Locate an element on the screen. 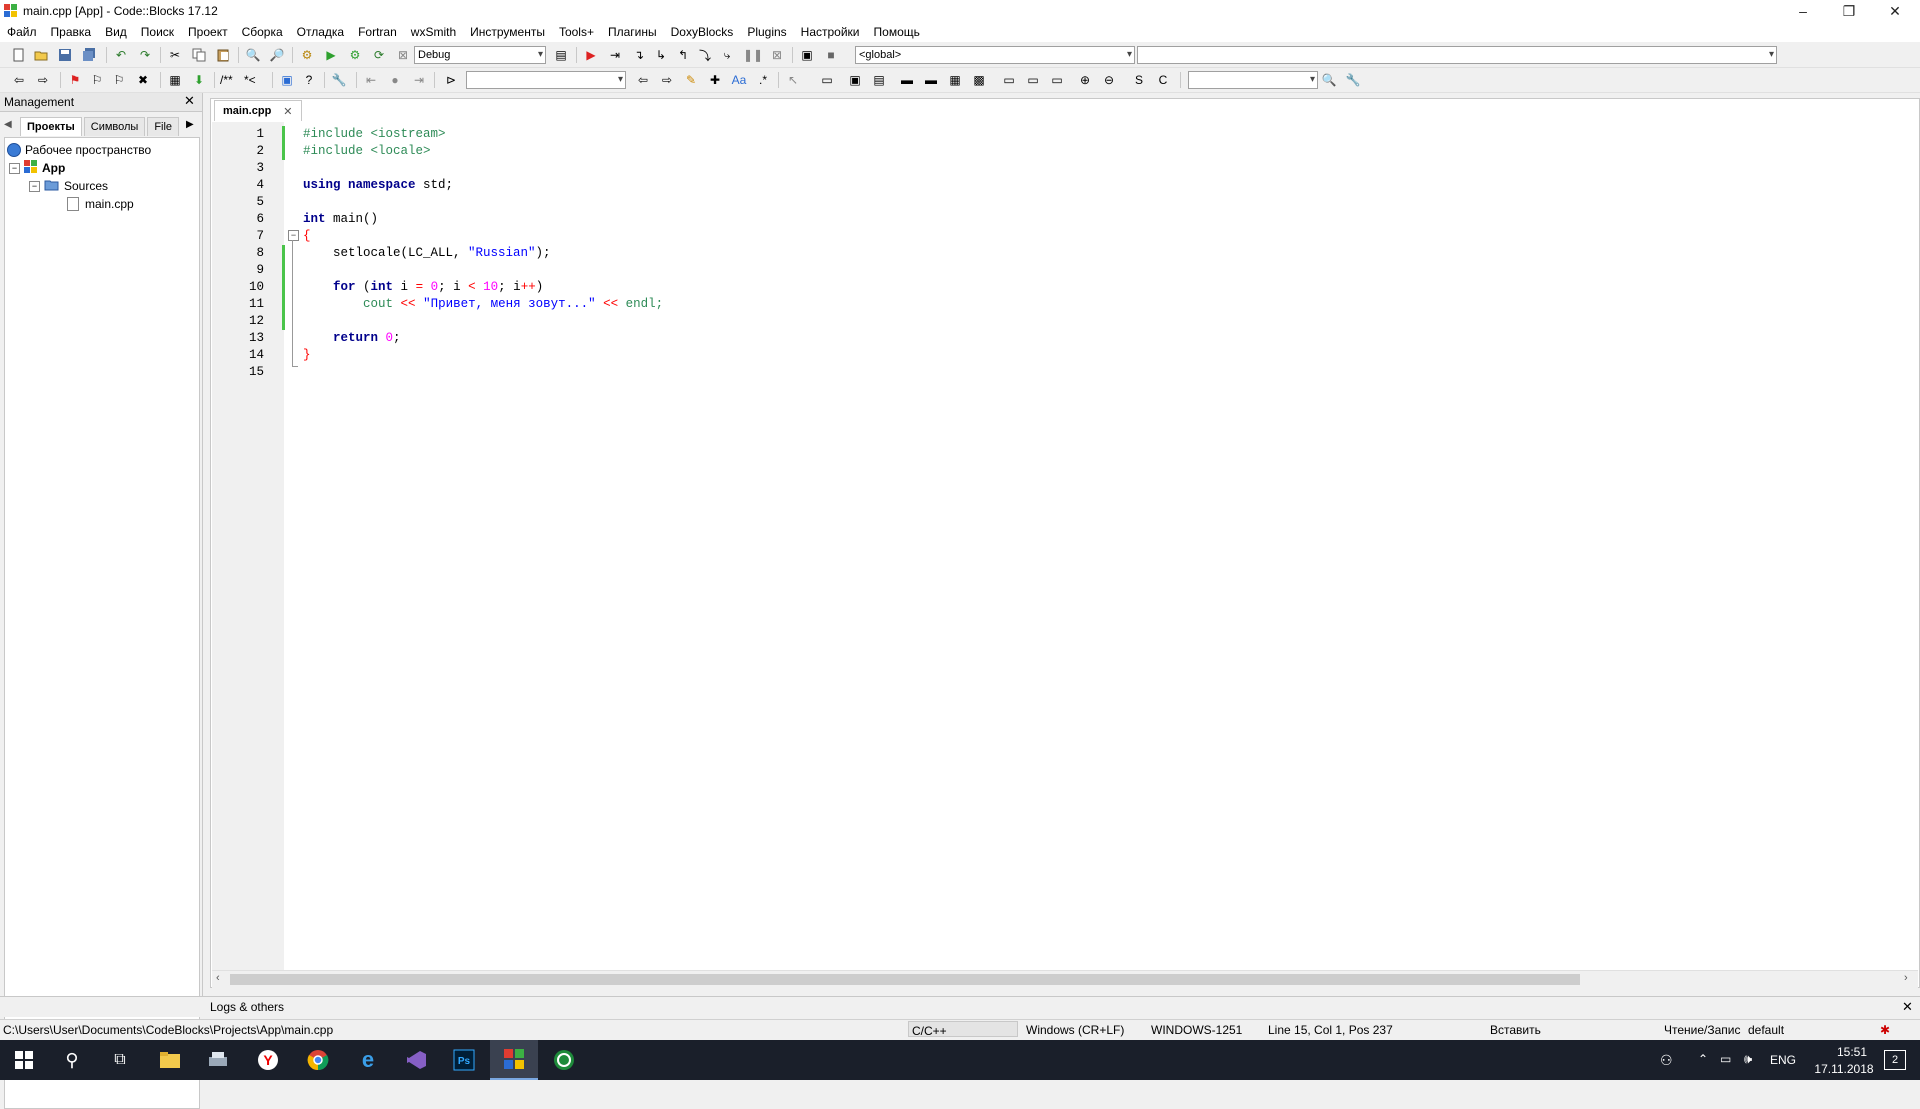 The width and height of the screenshot is (1920, 1109). match-case-icon: Aa is located at coordinates (739, 80).